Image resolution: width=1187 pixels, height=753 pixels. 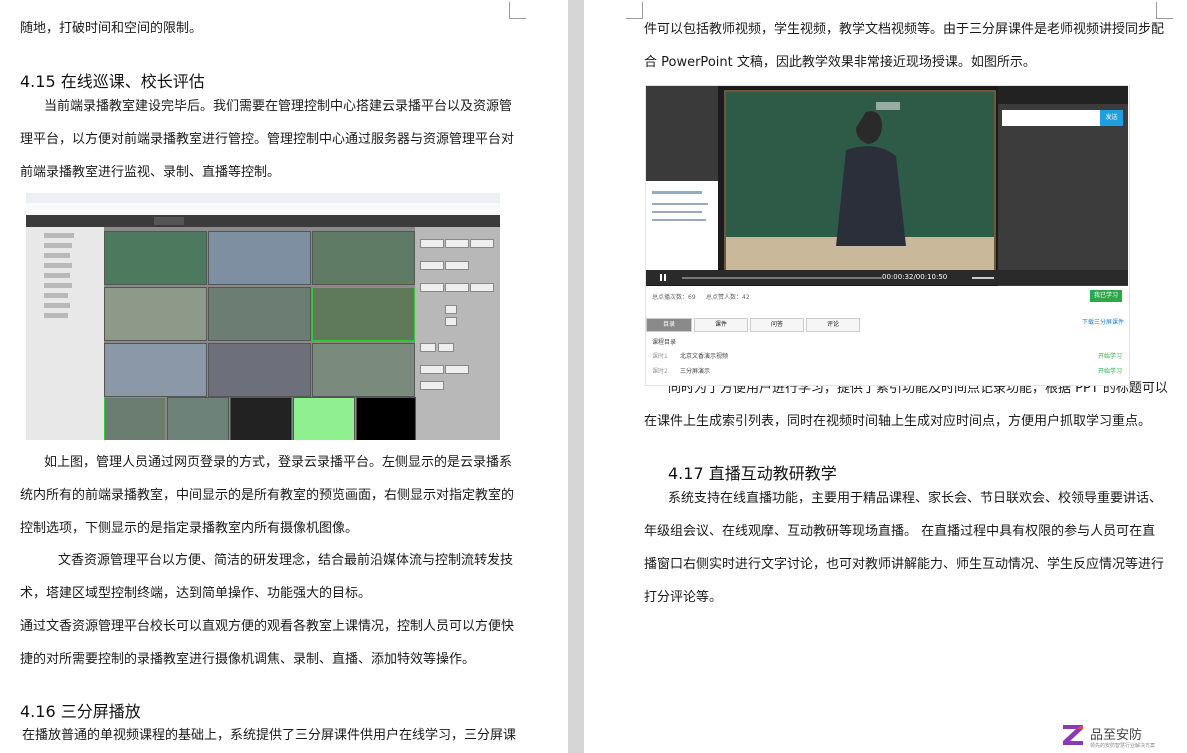 I want to click on section-heading-4-16: 4.16 三分屏播放, so click(x=80, y=711).